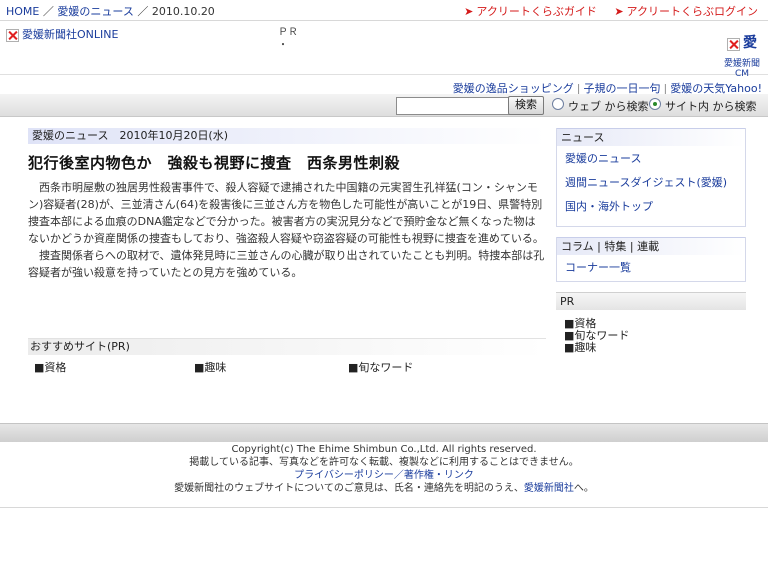 The image size is (768, 576). I want to click on recommended-item: ■趣味, so click(210, 367).